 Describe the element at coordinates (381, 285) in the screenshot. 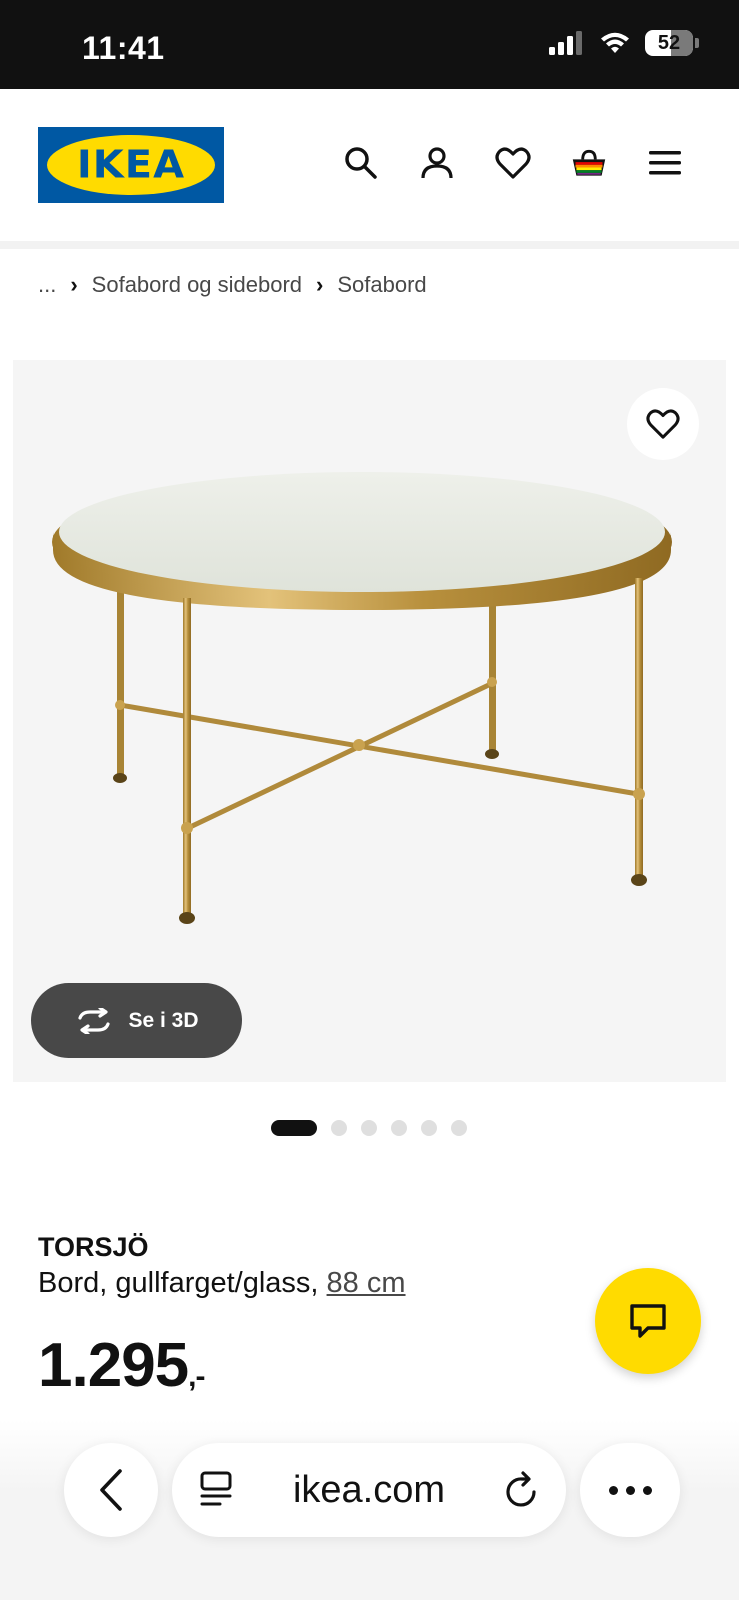

I see `breadcrumb-item-current: Sofabord` at that location.